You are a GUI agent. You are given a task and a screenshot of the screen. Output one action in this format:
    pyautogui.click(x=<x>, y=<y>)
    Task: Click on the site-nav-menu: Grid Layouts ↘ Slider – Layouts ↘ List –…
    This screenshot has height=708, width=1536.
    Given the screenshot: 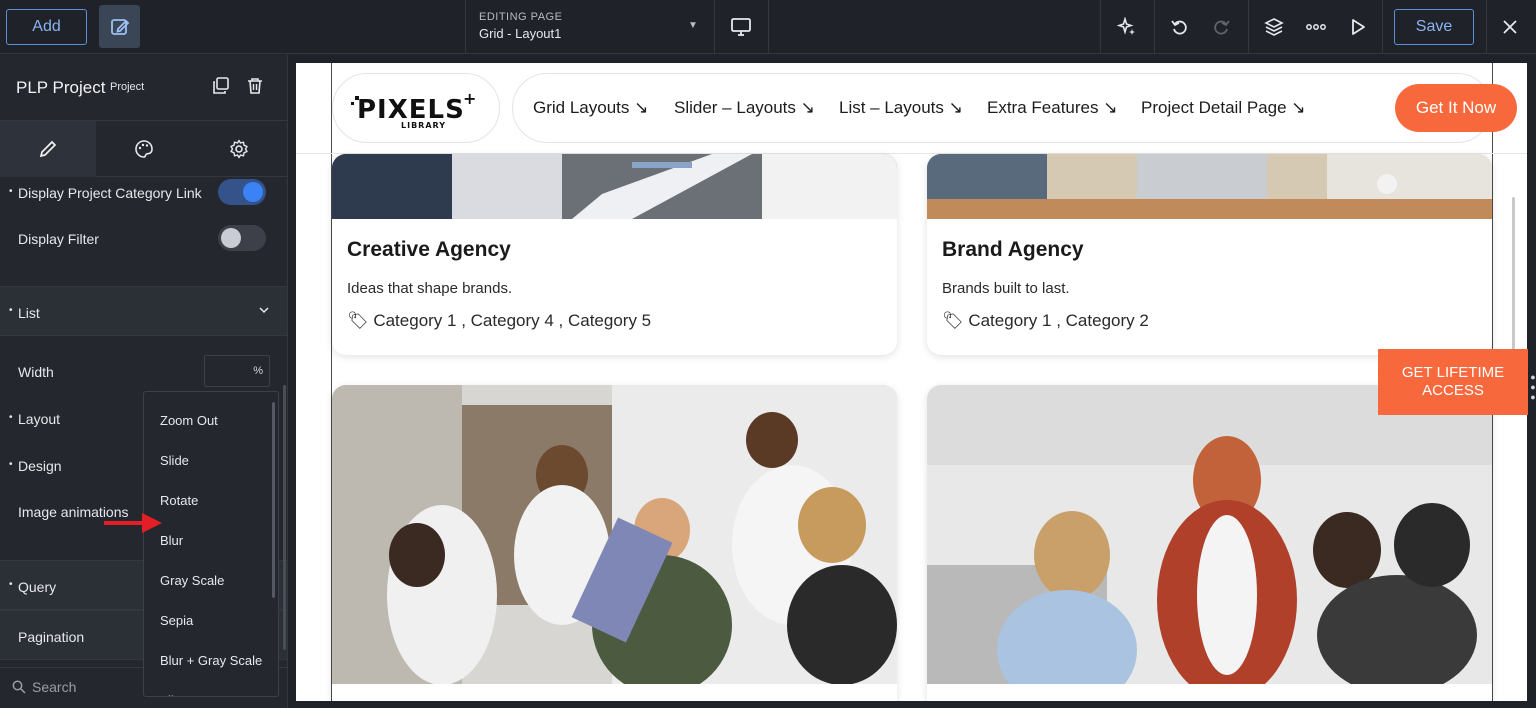 What is the action you would take?
    pyautogui.click(x=1002, y=108)
    